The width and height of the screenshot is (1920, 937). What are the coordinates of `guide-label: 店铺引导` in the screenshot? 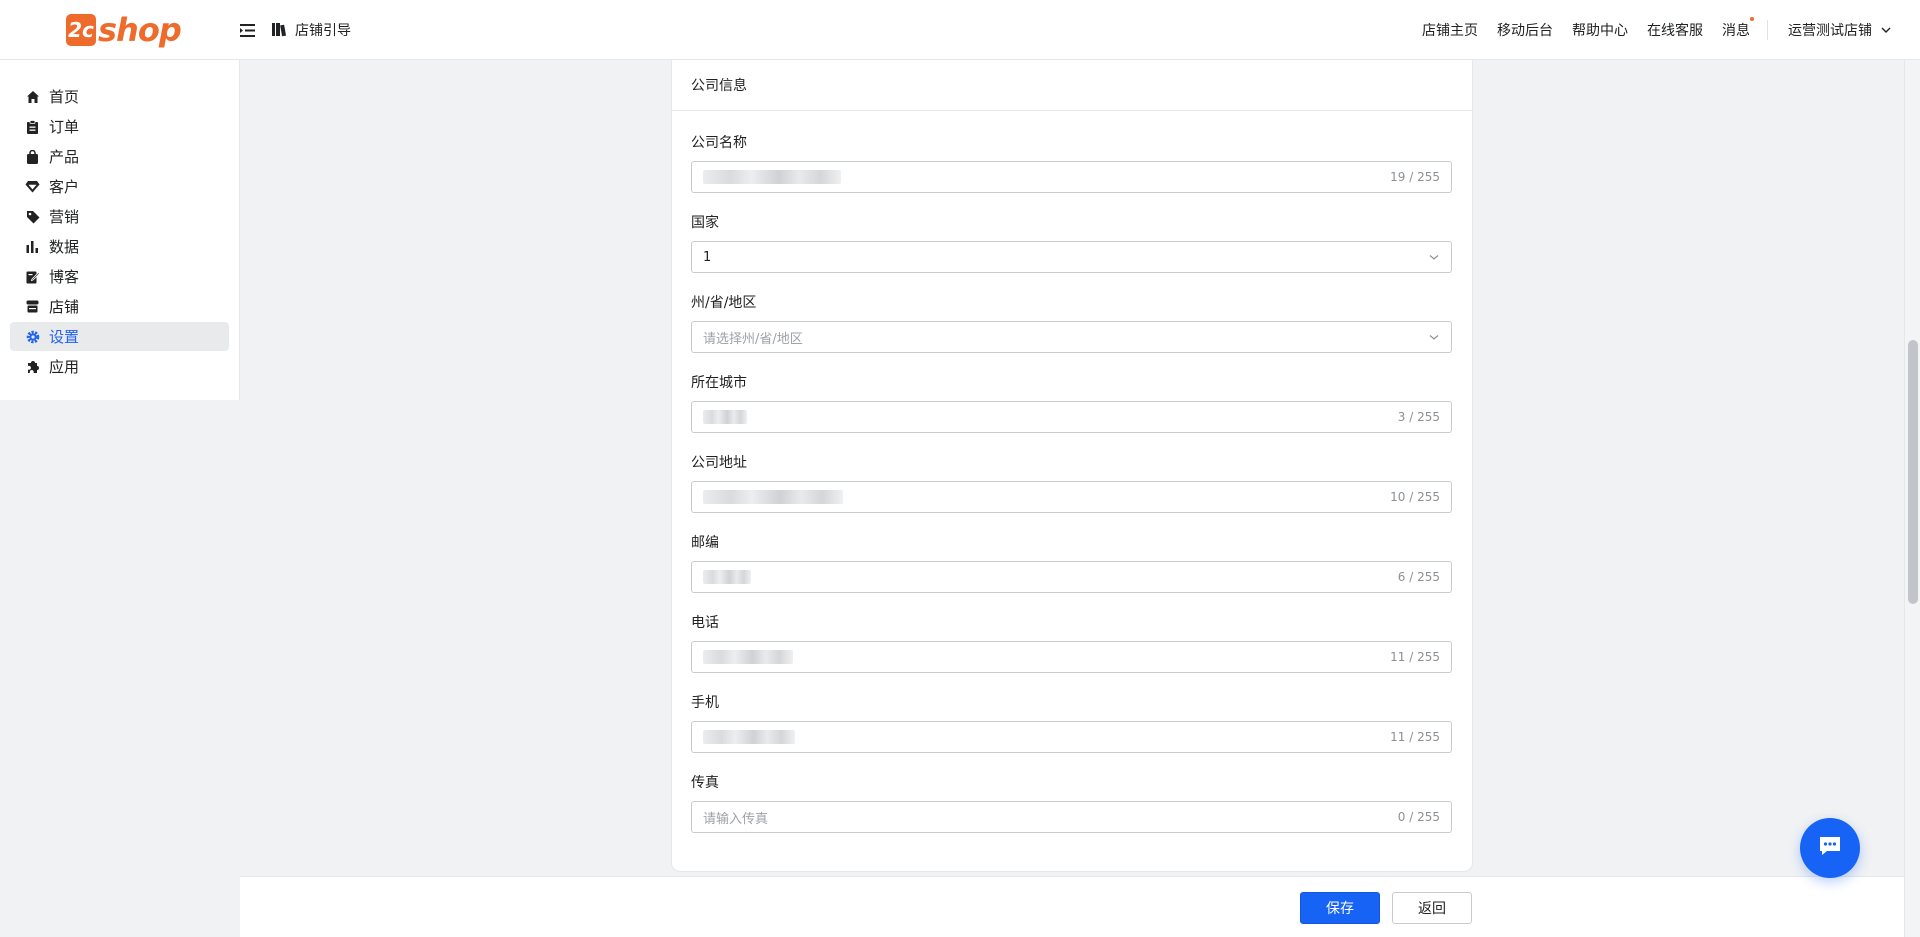 It's located at (323, 31).